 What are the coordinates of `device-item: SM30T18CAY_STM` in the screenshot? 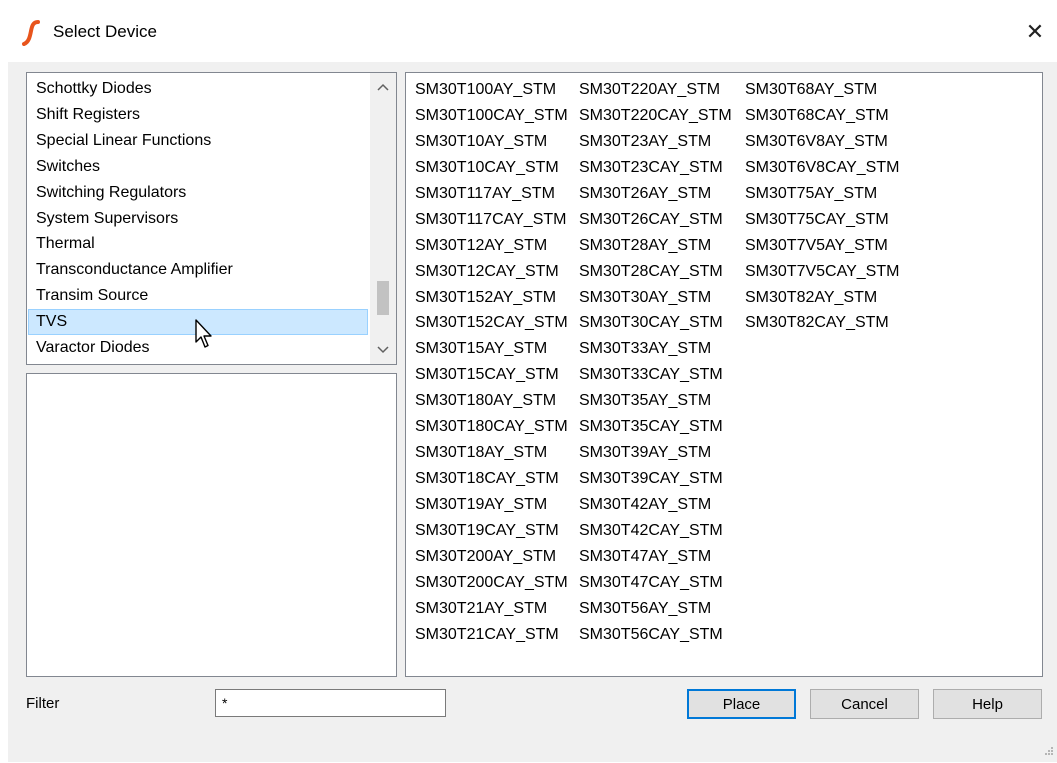 It's located at (491, 479).